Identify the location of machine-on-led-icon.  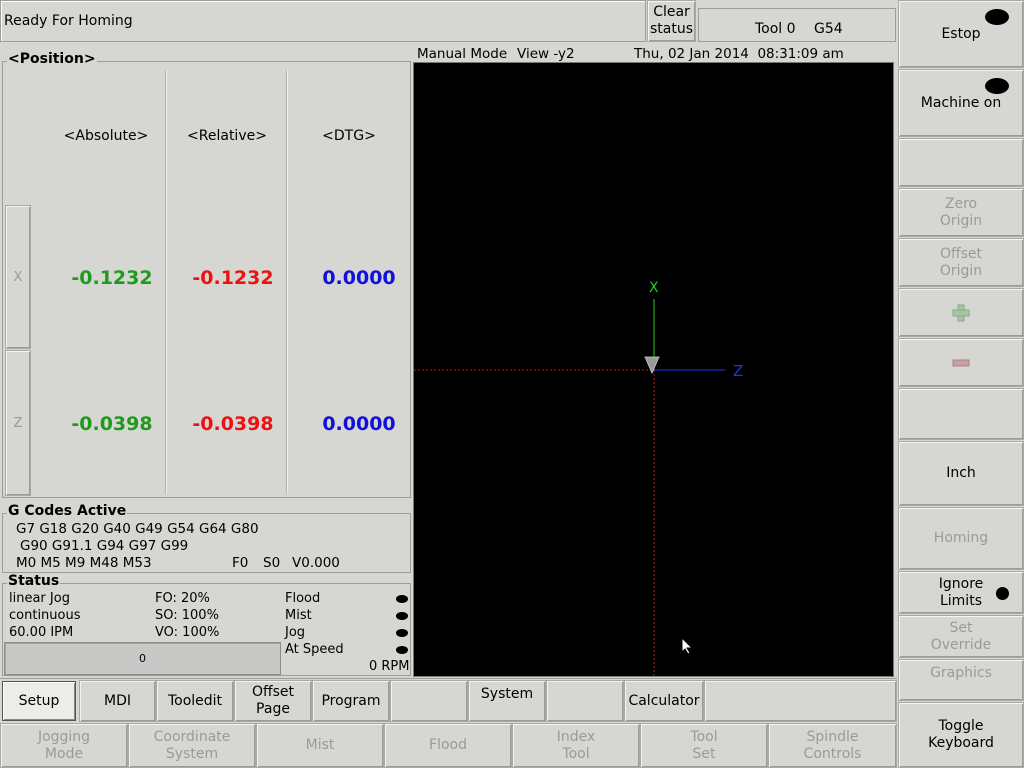
(997, 86).